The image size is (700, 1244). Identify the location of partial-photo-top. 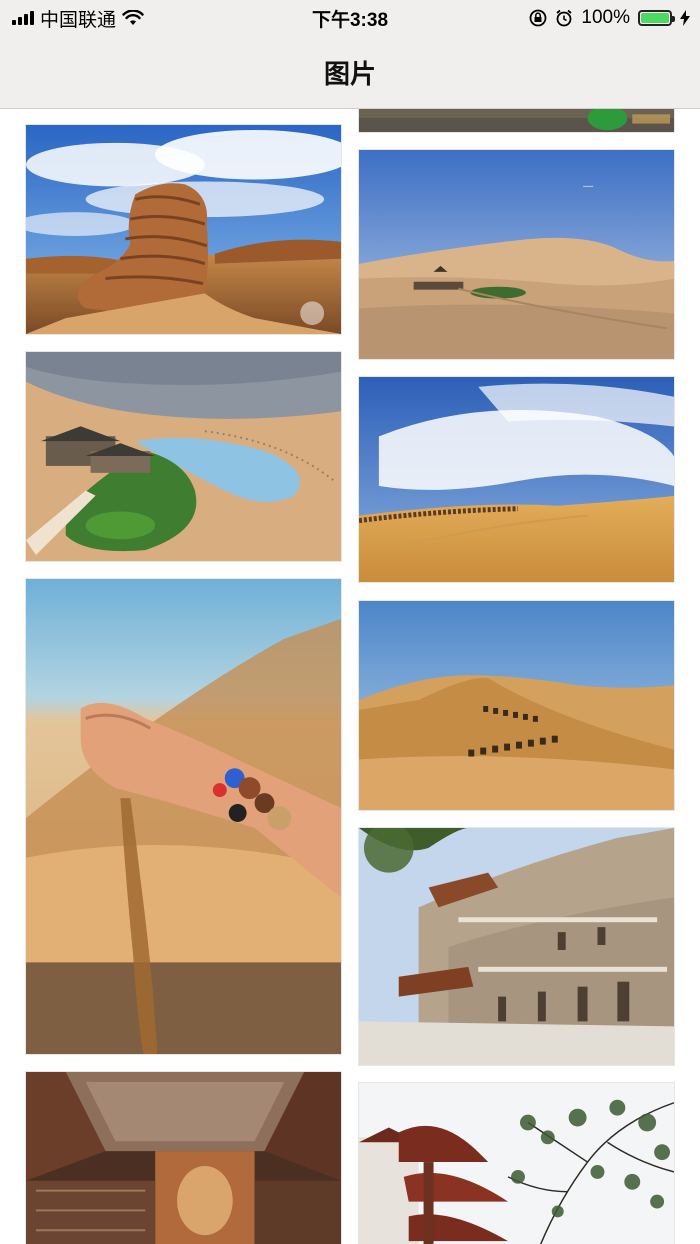
(516, 121).